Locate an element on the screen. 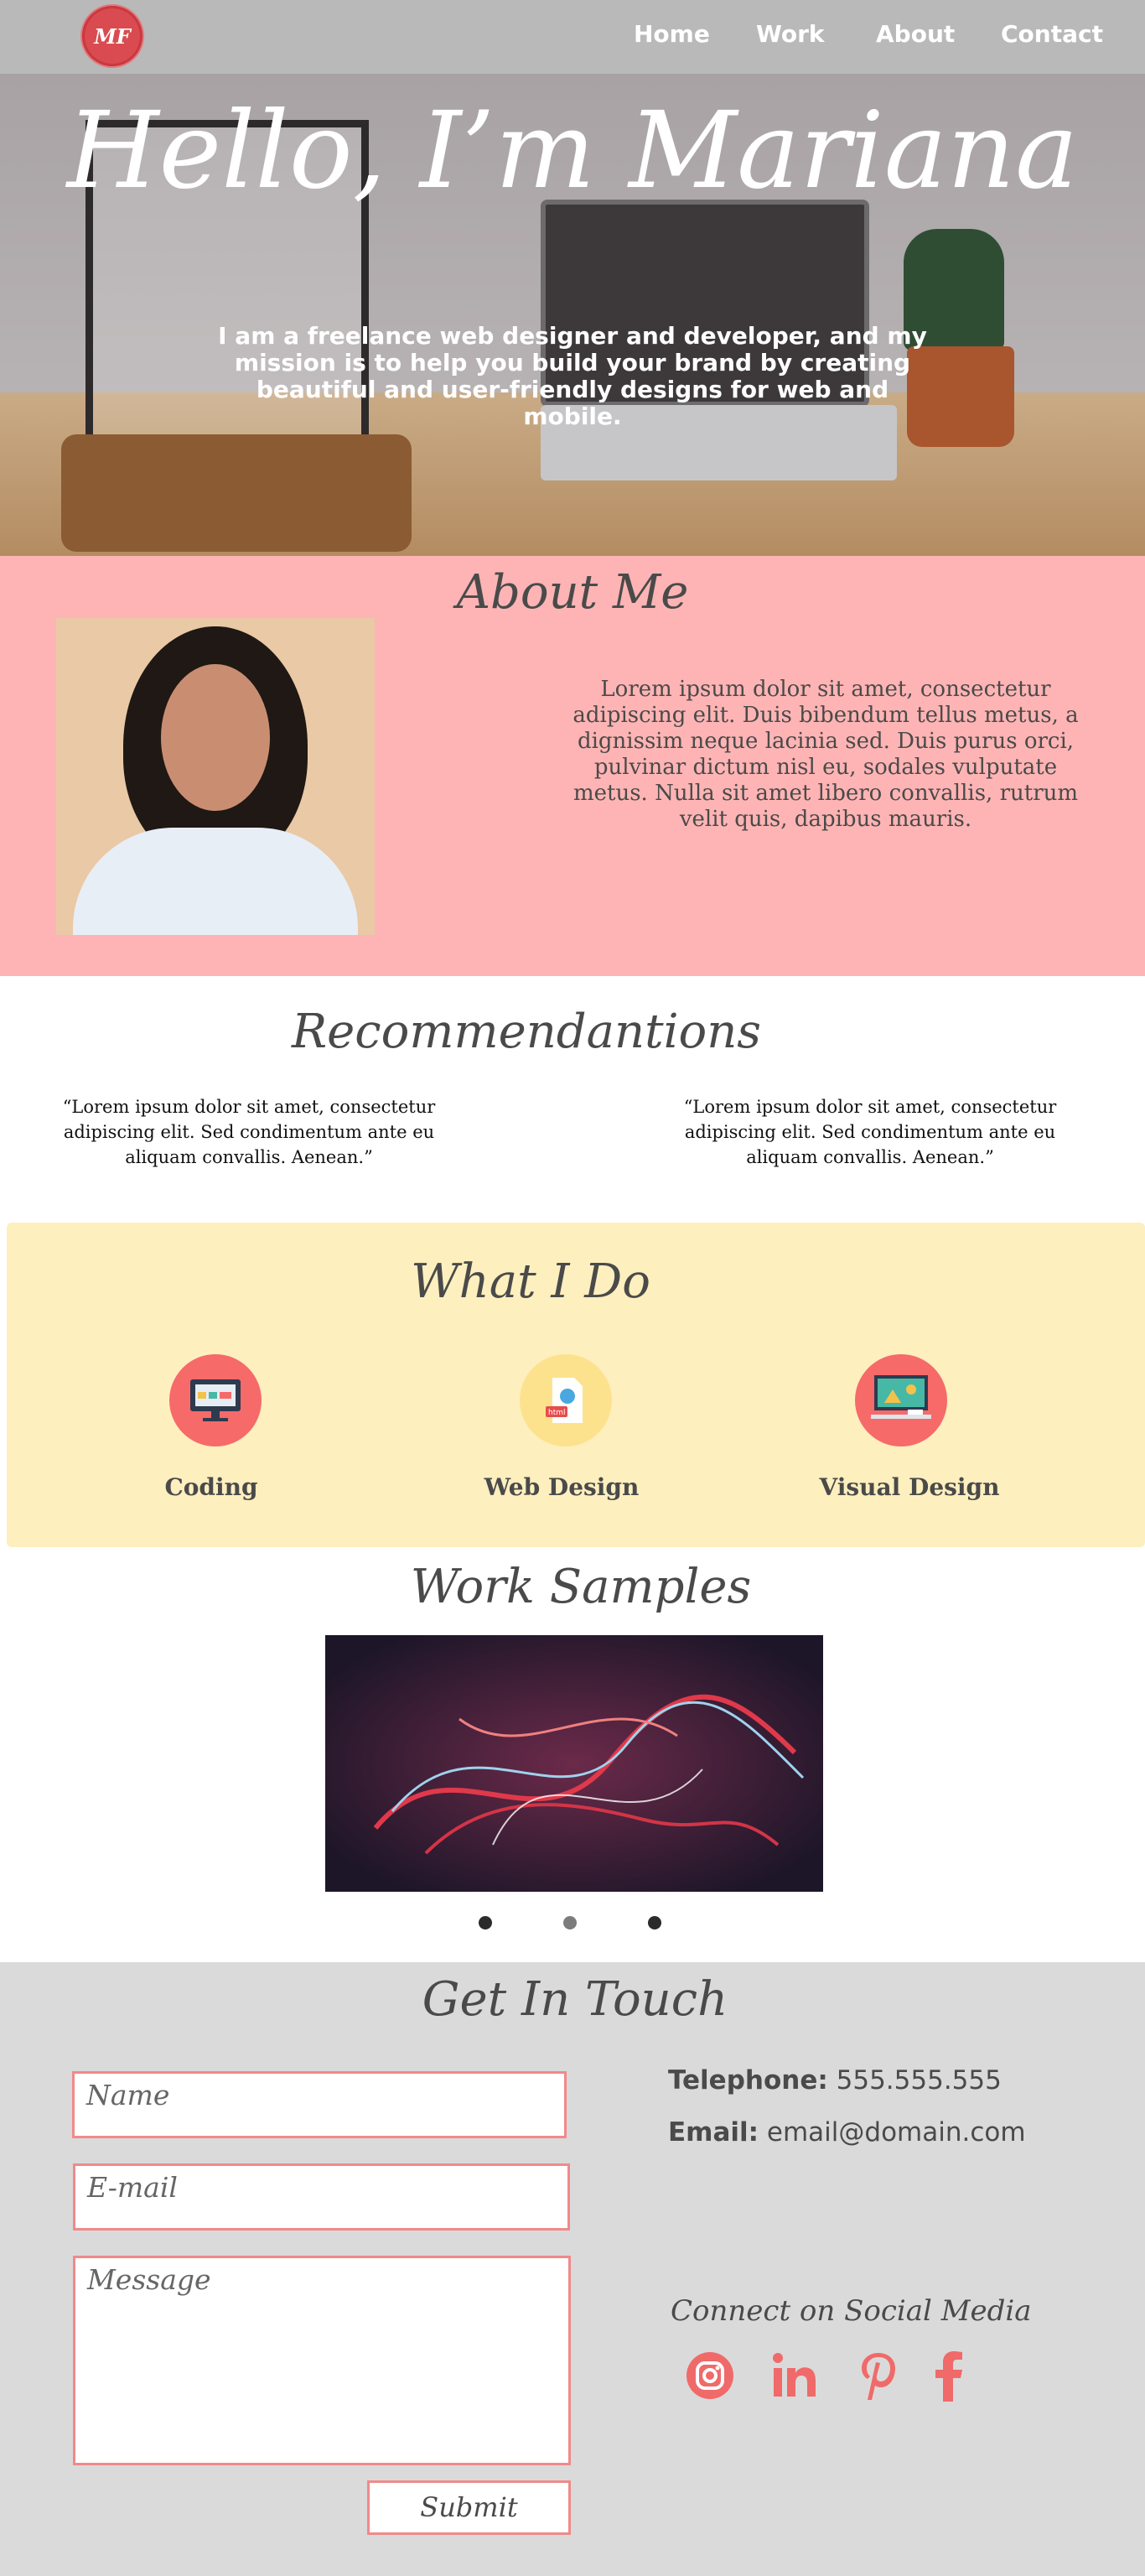  linkedin-icon is located at coordinates (794, 2375).